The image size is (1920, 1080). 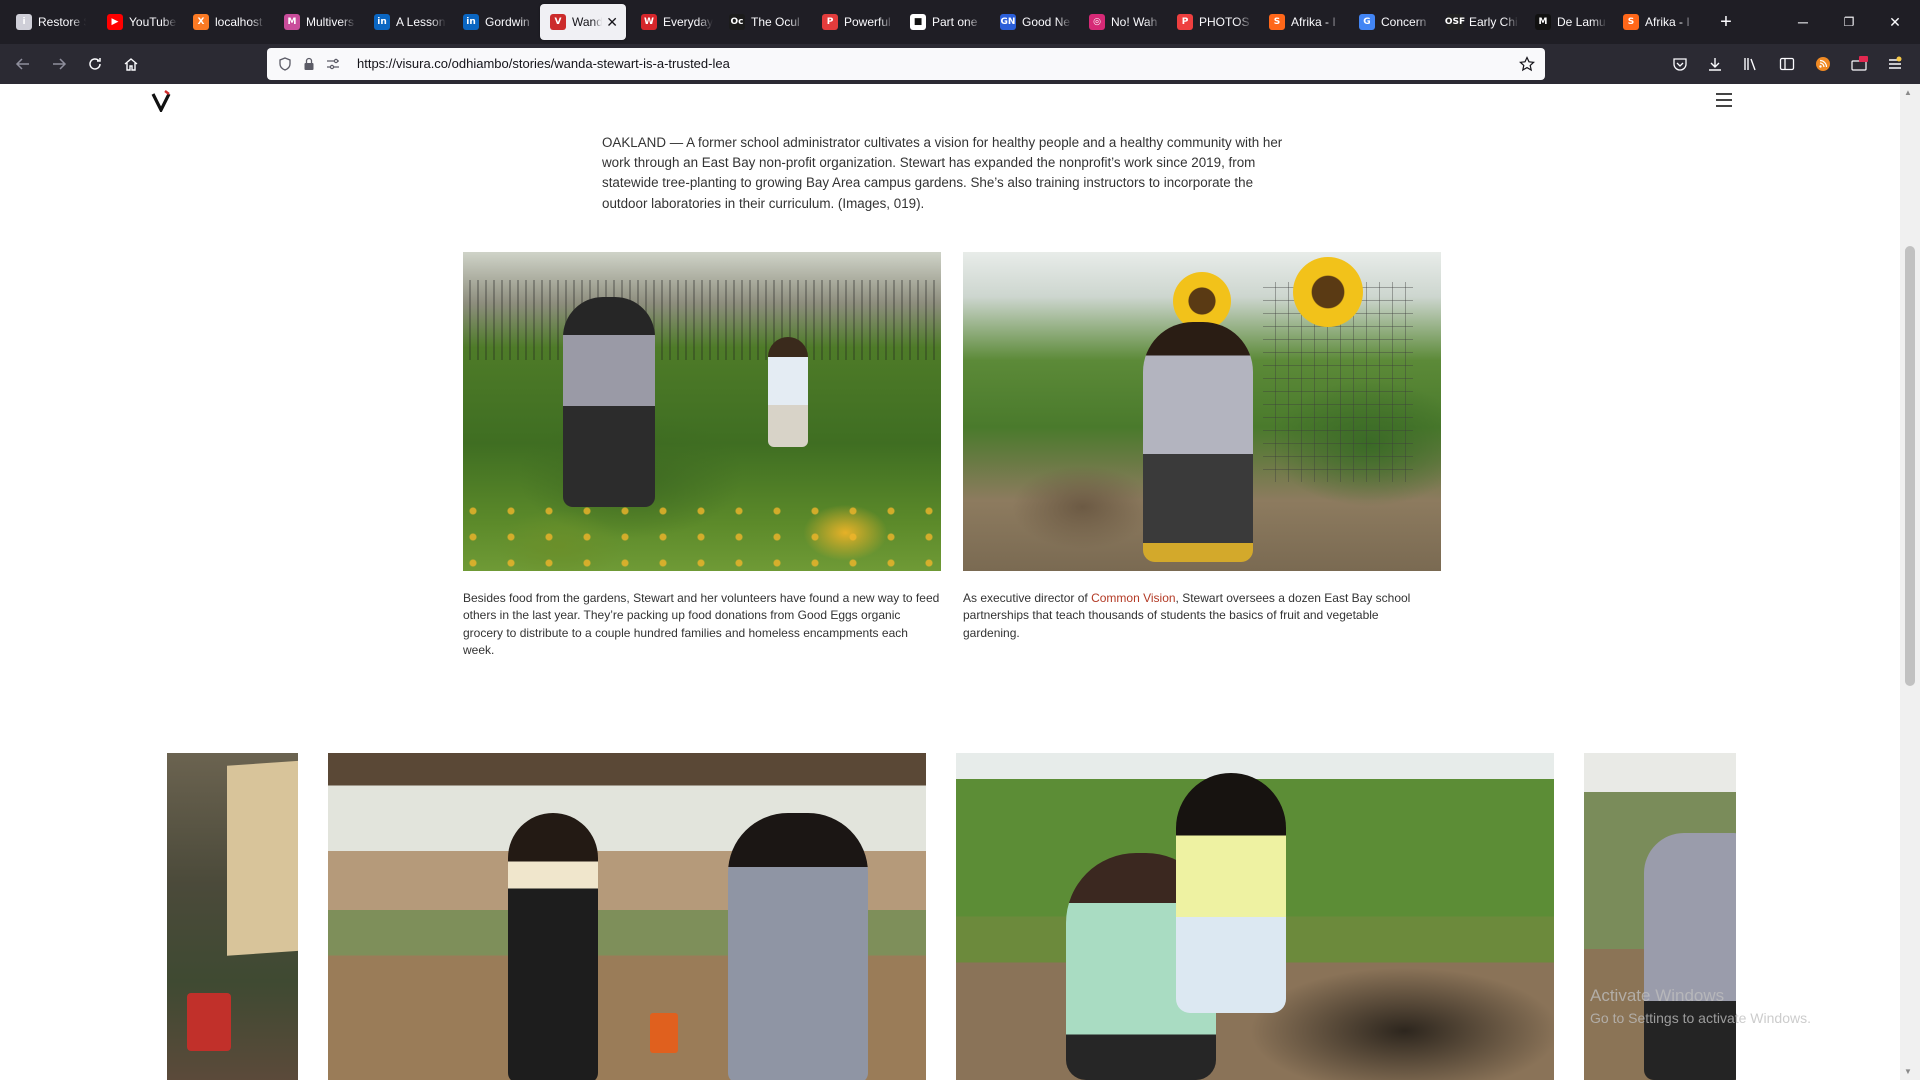 I want to click on tab-title: Part one, so click(x=955, y=22).